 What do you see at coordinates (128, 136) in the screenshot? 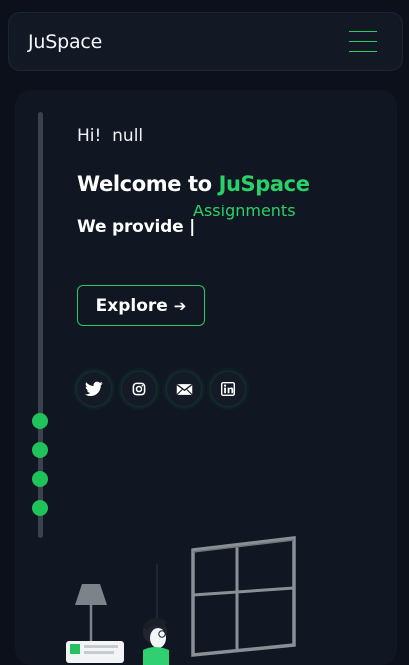
I see `greeting-name: null` at bounding box center [128, 136].